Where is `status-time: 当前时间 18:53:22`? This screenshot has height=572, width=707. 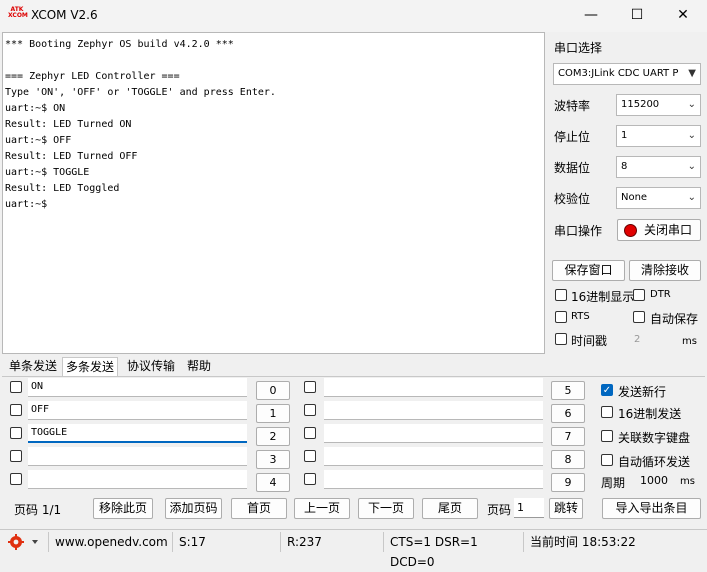 status-time: 当前时间 18:53:22 is located at coordinates (598, 542).